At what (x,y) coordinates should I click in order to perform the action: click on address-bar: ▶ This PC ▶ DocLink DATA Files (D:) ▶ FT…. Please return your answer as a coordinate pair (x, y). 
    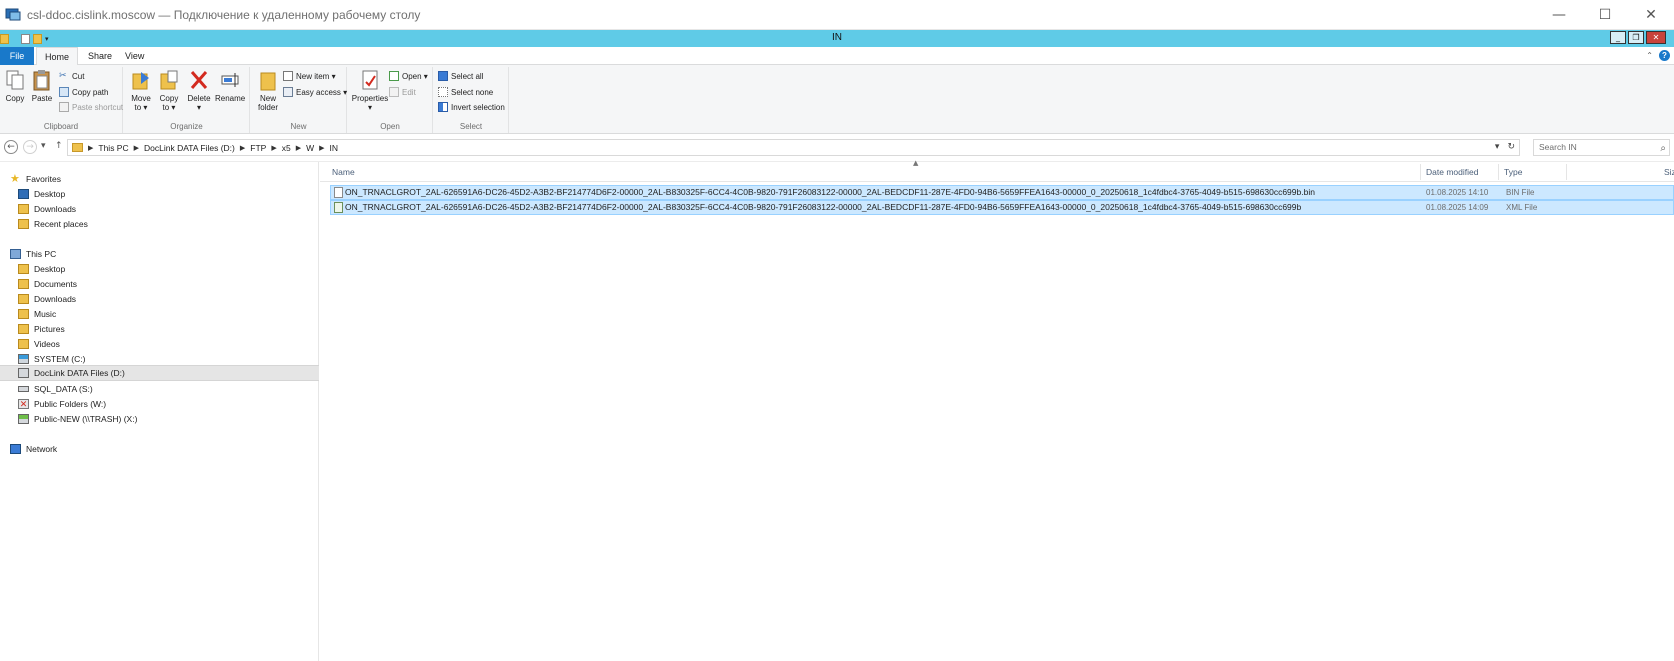
    Looking at the image, I should click on (793, 147).